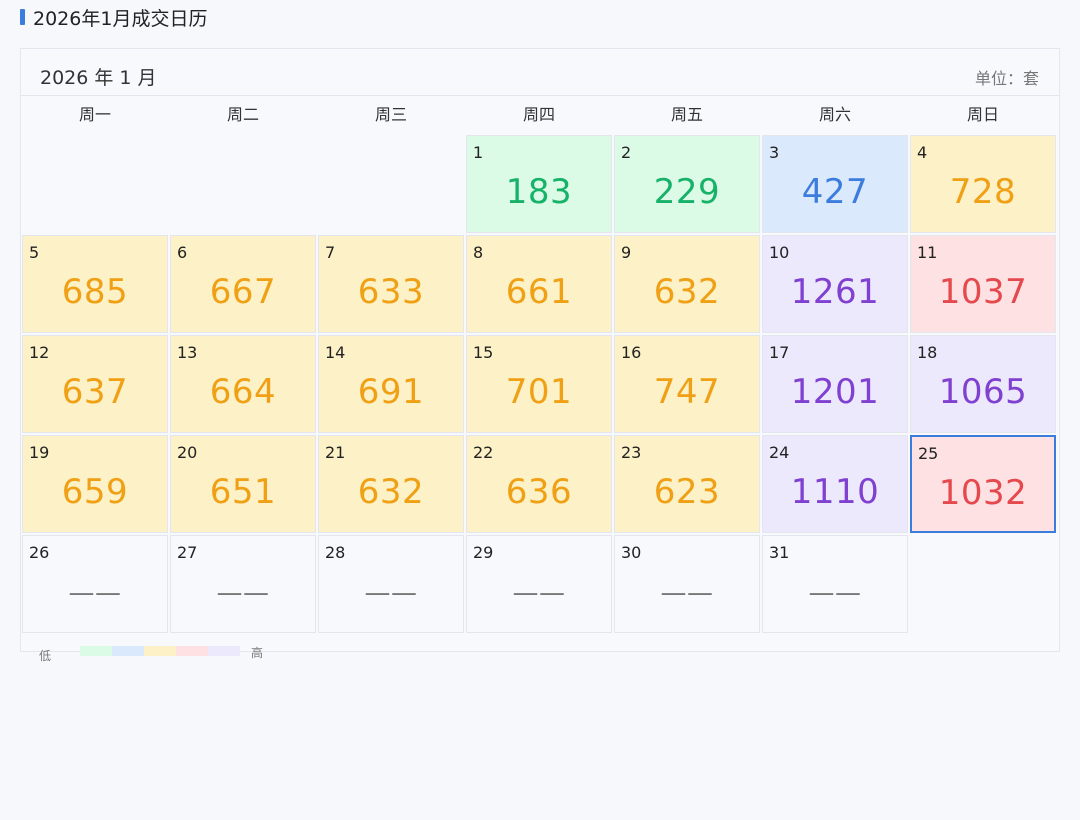 Image resolution: width=1080 pixels, height=820 pixels. What do you see at coordinates (774, 152) in the screenshot?
I see `day-number: 3` at bounding box center [774, 152].